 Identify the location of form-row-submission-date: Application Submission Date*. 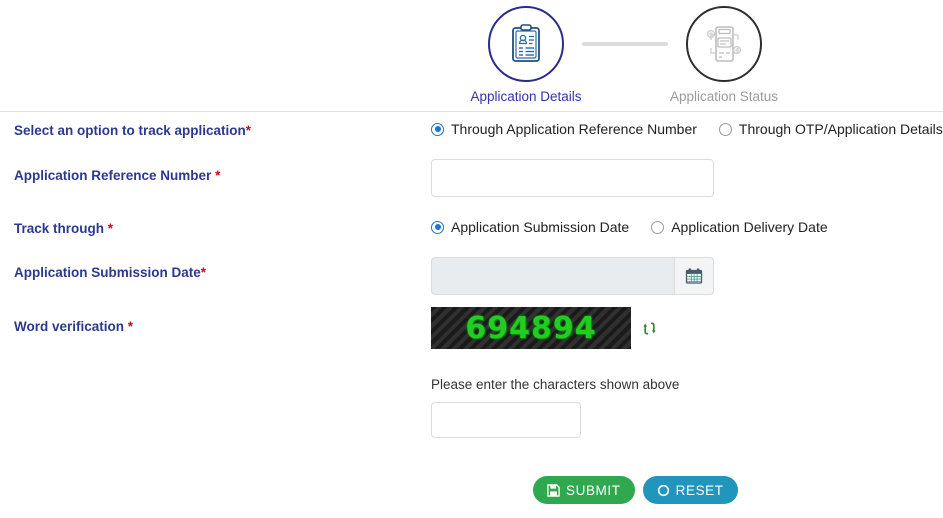
(471, 282).